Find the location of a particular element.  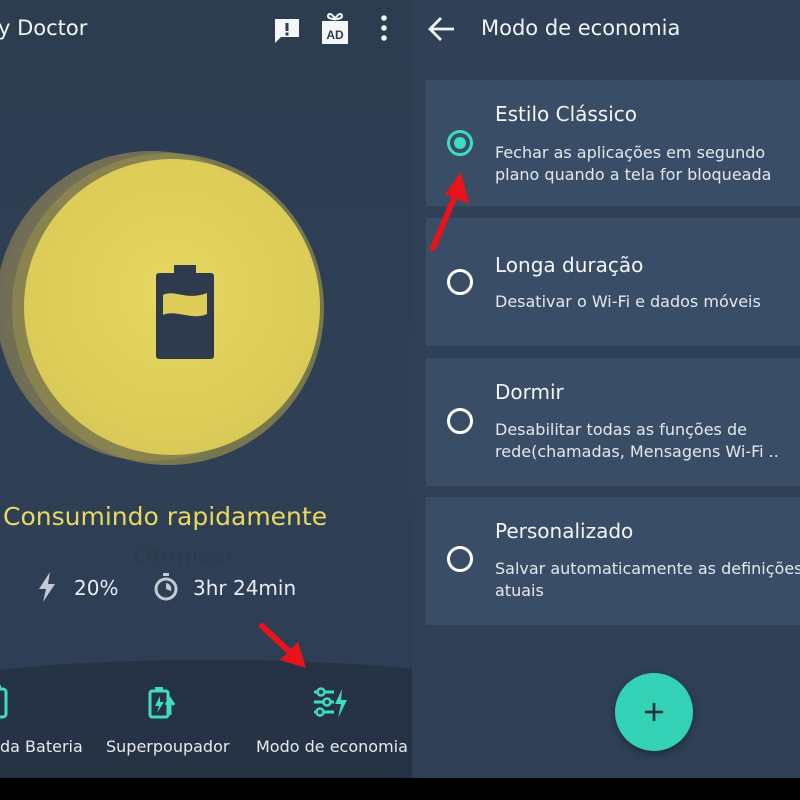

add-mode-button is located at coordinates (654, 712).